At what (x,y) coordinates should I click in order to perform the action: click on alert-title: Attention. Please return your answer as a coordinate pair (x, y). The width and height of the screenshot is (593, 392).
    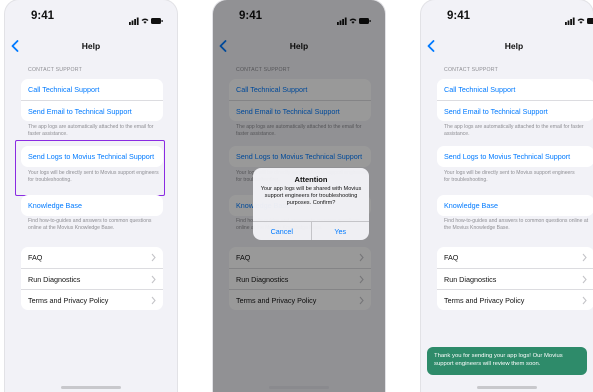
    Looking at the image, I should click on (311, 179).